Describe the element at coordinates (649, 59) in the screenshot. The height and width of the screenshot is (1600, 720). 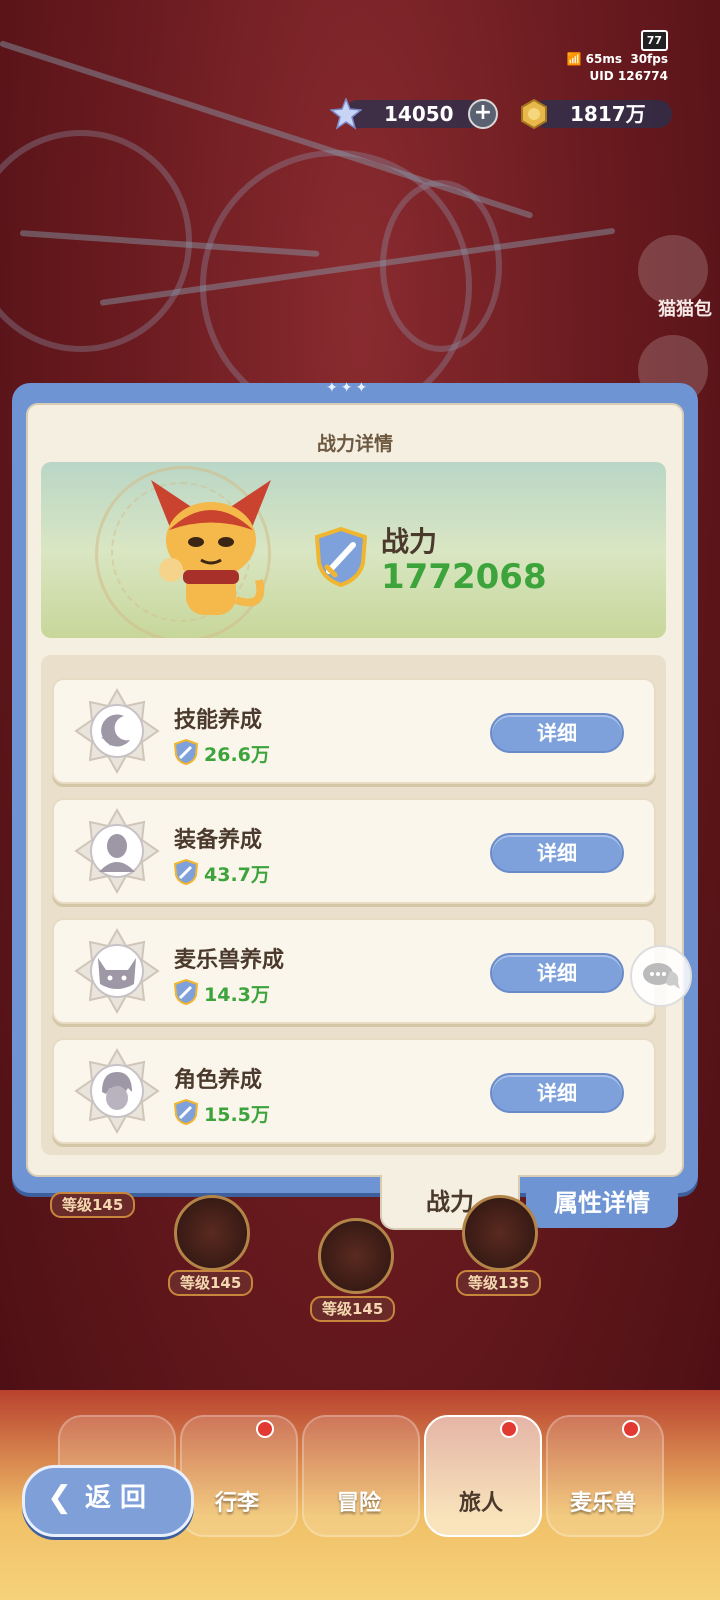
I see `fps-text: 30fps` at that location.